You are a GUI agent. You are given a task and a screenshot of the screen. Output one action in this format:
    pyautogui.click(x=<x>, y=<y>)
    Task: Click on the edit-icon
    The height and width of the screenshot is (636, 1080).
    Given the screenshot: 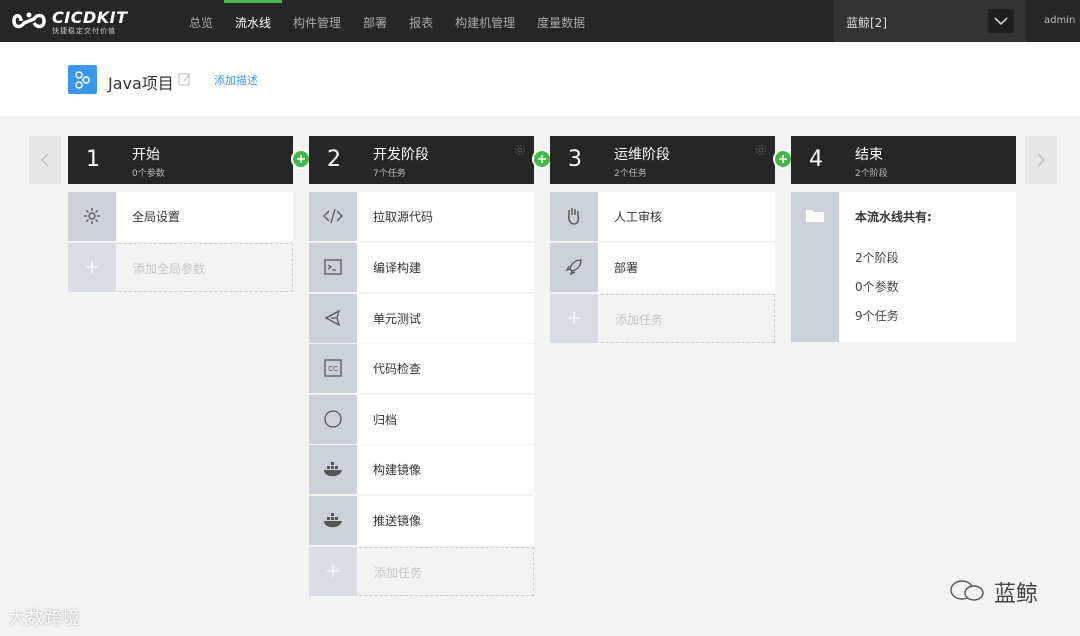 What is the action you would take?
    pyautogui.click(x=185, y=79)
    